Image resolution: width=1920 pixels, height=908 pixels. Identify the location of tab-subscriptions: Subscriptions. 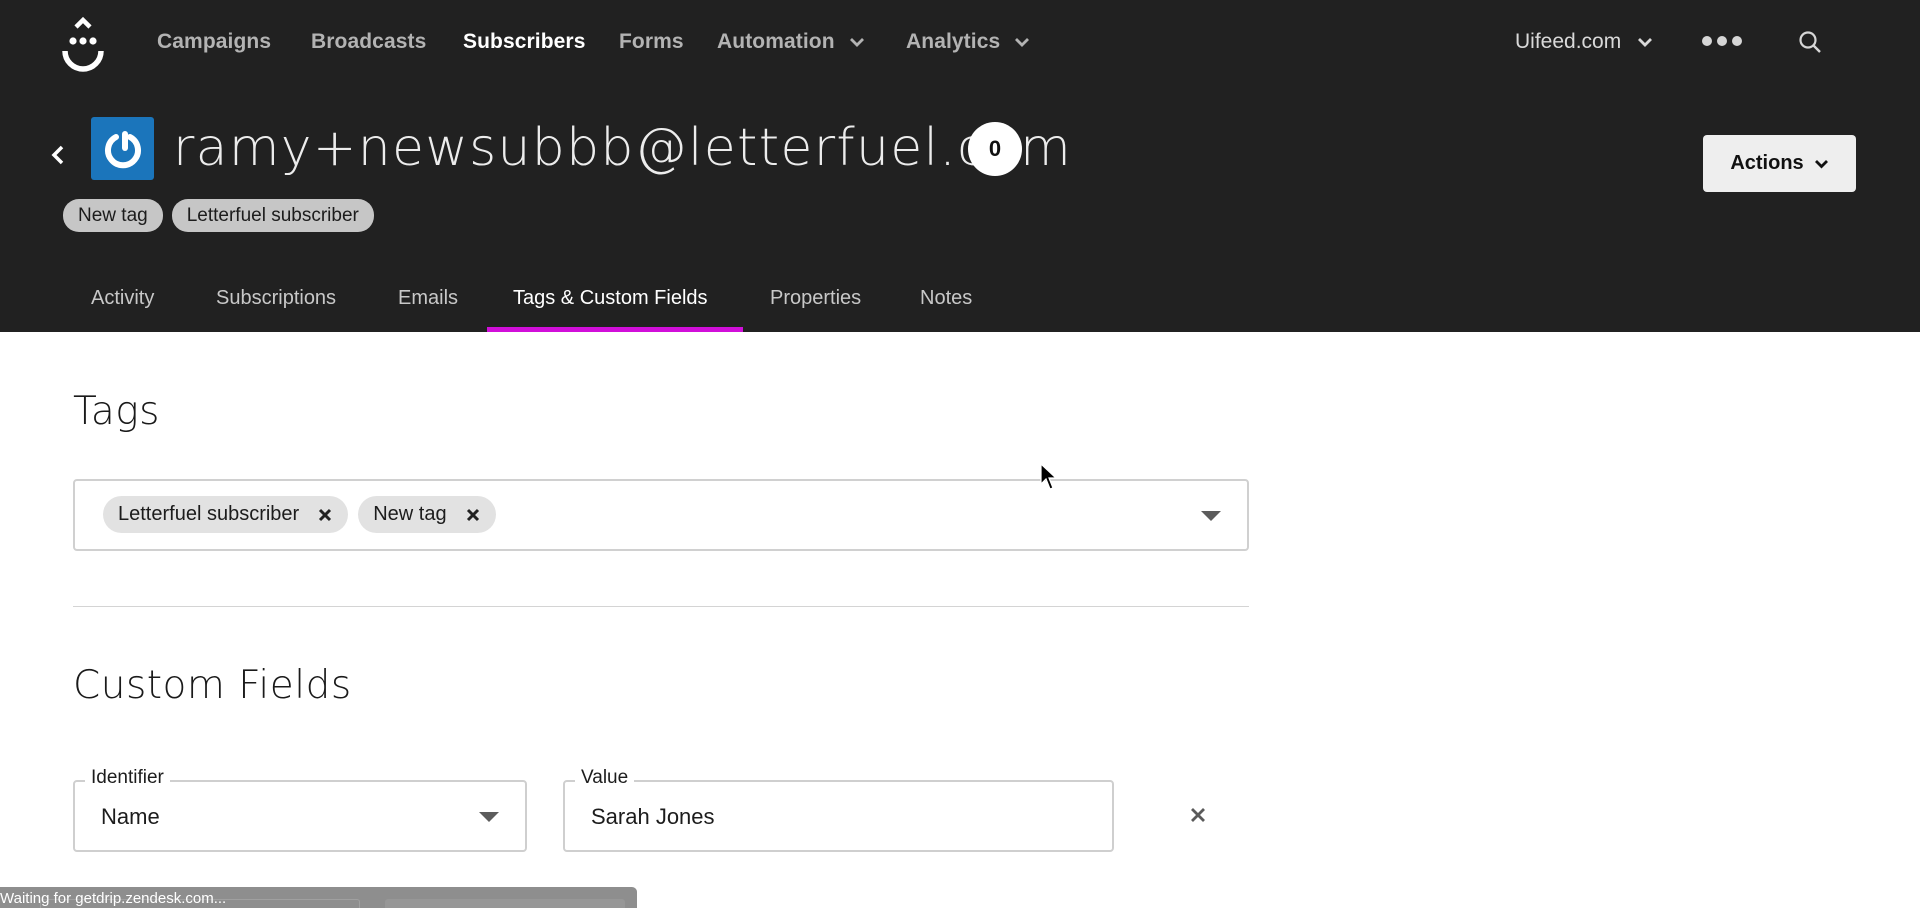
(276, 298).